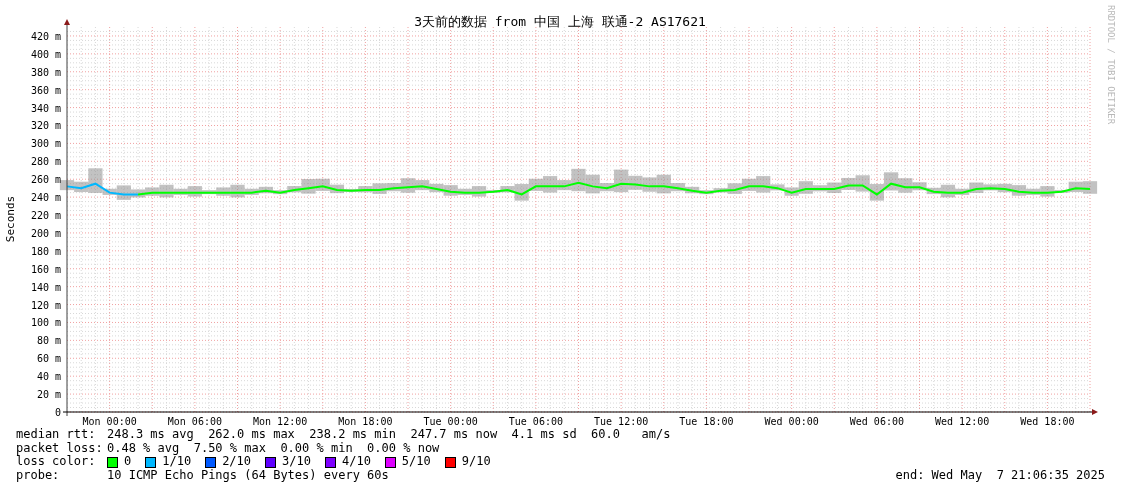 Image resolution: width=1121 pixels, height=494 pixels. Describe the element at coordinates (791, 421) in the screenshot. I see `x-tick-label: Wed 00:00` at that location.